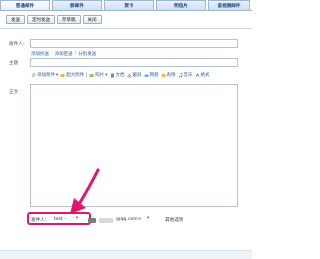 The height and width of the screenshot is (259, 320). I want to click on scissors-icon, so click(129, 75).